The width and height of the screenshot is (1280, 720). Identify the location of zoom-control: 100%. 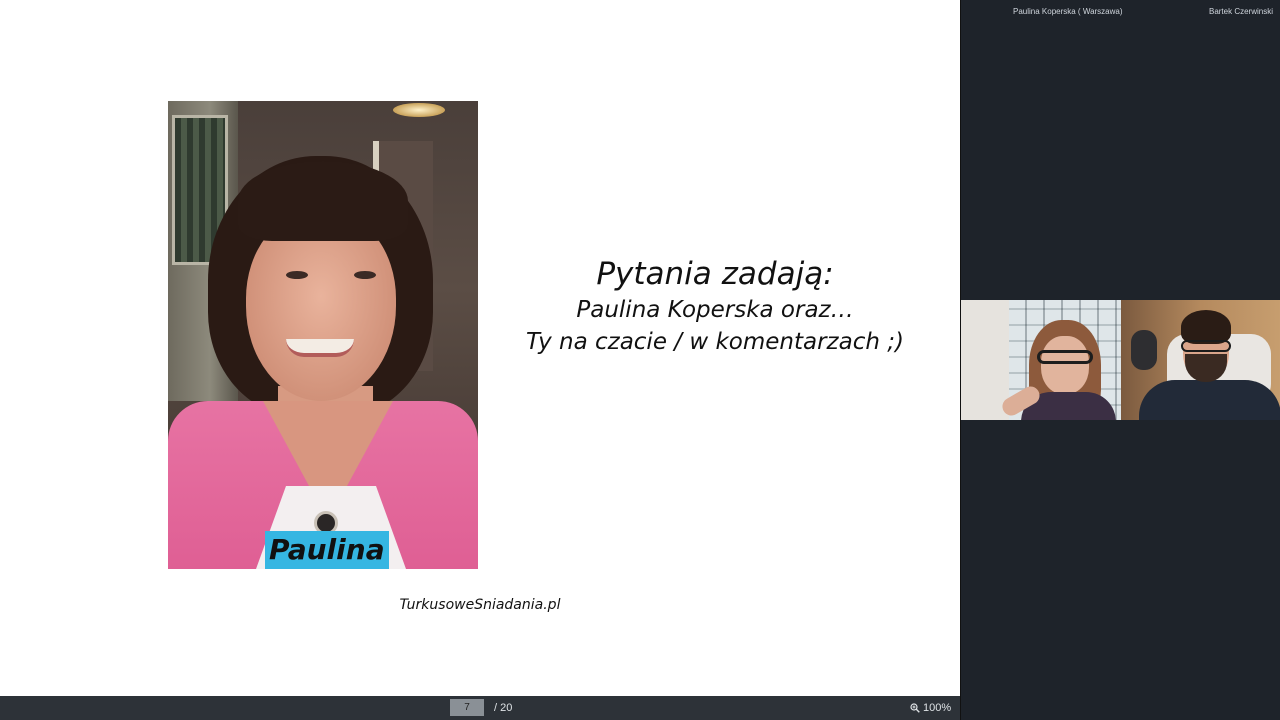
(930, 708).